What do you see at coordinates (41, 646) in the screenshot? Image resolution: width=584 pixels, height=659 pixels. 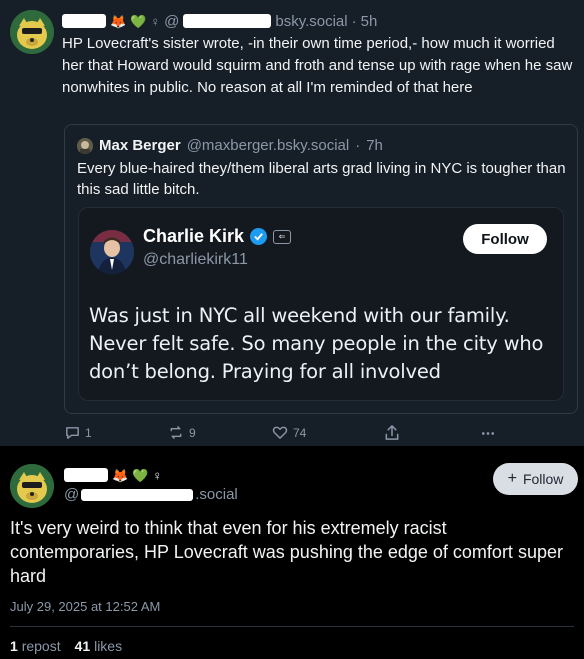 I see `repost-label: repost` at bounding box center [41, 646].